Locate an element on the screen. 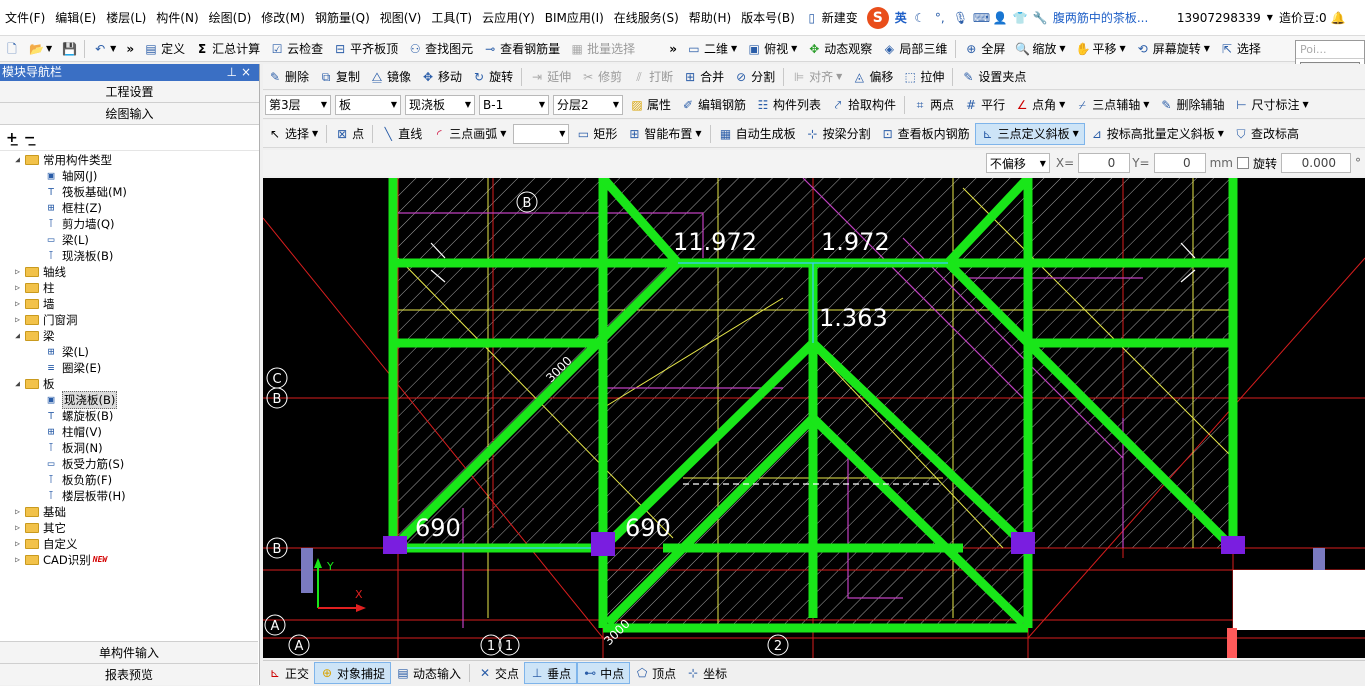 This screenshot has width=1365, height=686. dynamic-input-toggle: ▤ 动态输入 is located at coordinates (428, 673).